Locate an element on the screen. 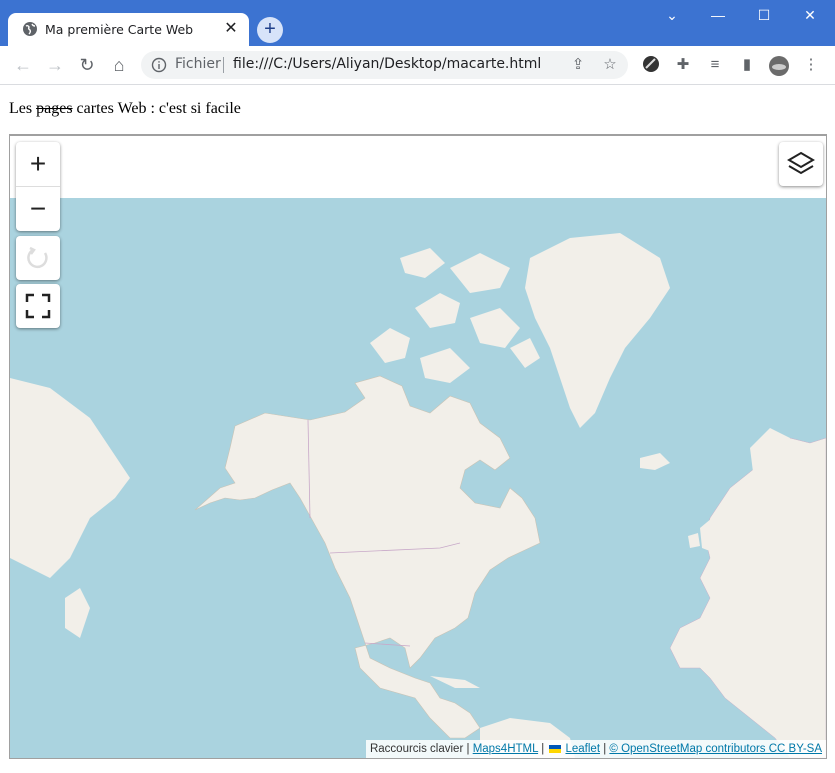 The height and width of the screenshot is (773, 835). tab-close-icon: ✕ is located at coordinates (231, 29).